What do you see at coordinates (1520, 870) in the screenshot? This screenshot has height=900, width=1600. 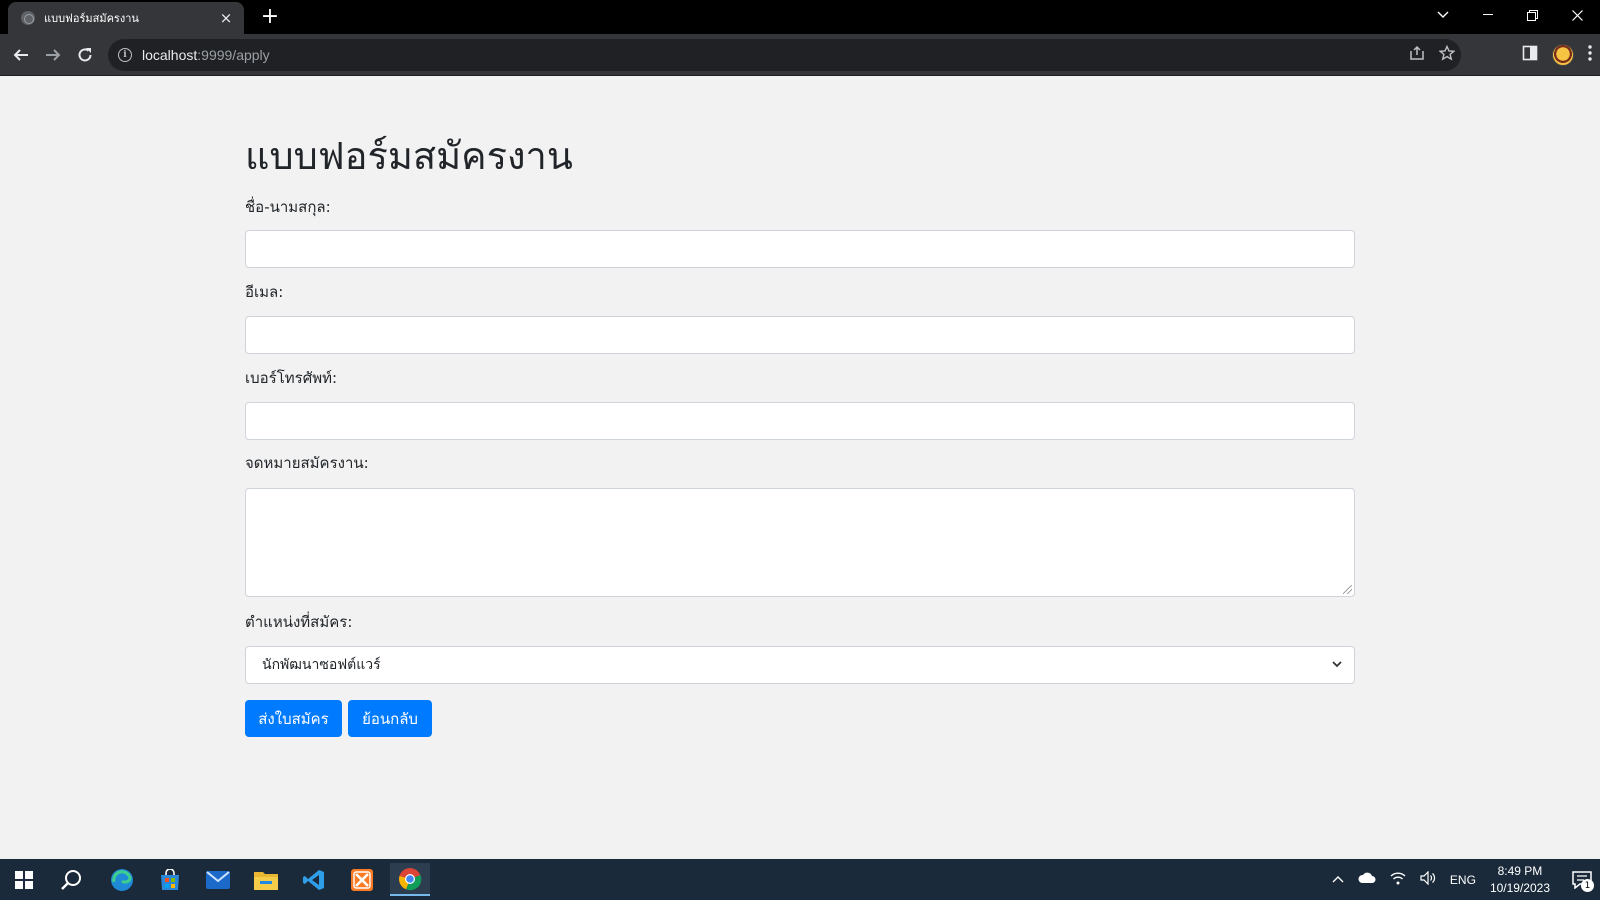 I see `clock-time: 8:49 PM` at bounding box center [1520, 870].